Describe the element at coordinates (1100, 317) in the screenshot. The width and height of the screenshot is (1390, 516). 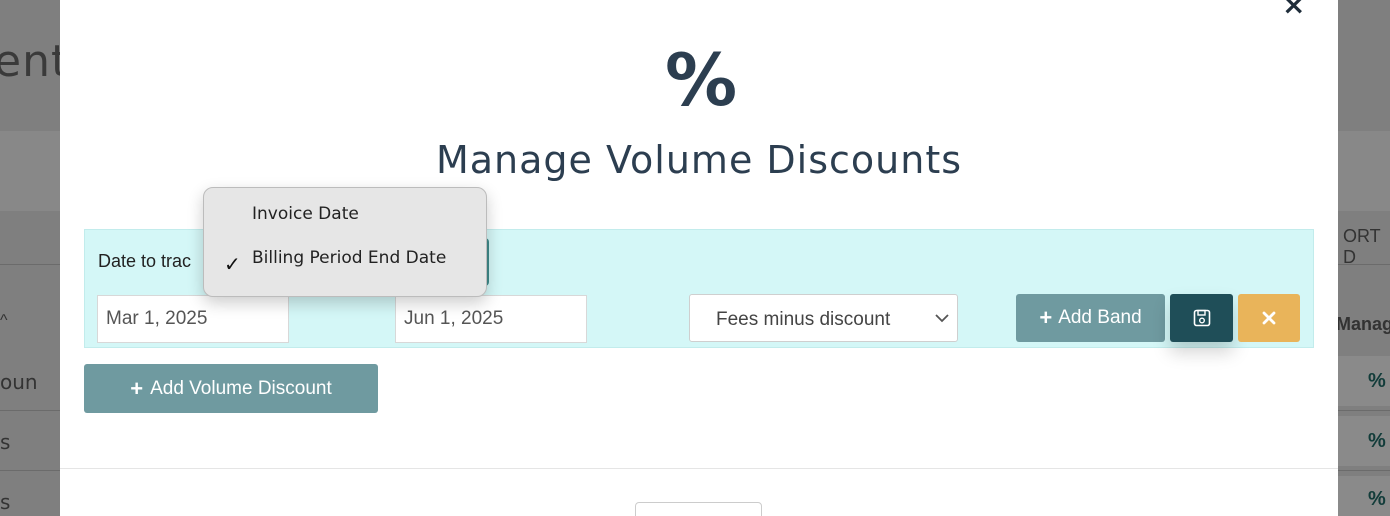
I see `add-band-label: Add Band` at that location.